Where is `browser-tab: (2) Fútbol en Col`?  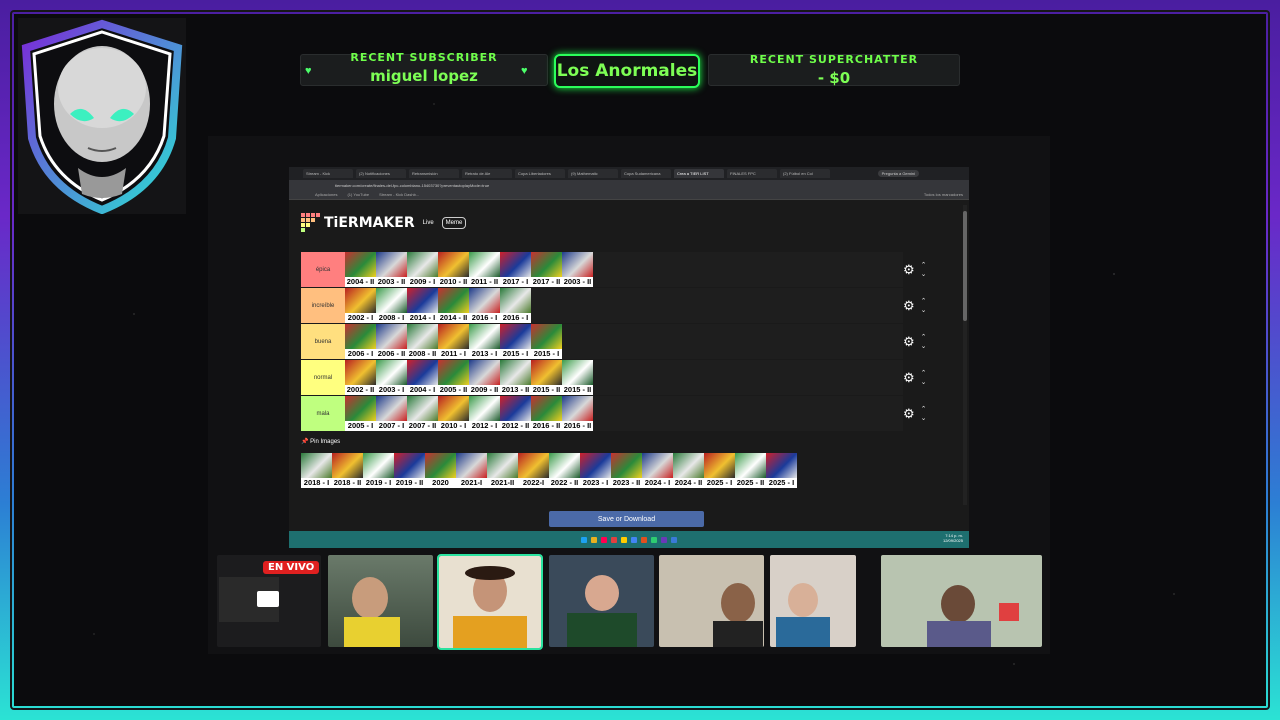 browser-tab: (2) Fútbol en Col is located at coordinates (805, 173).